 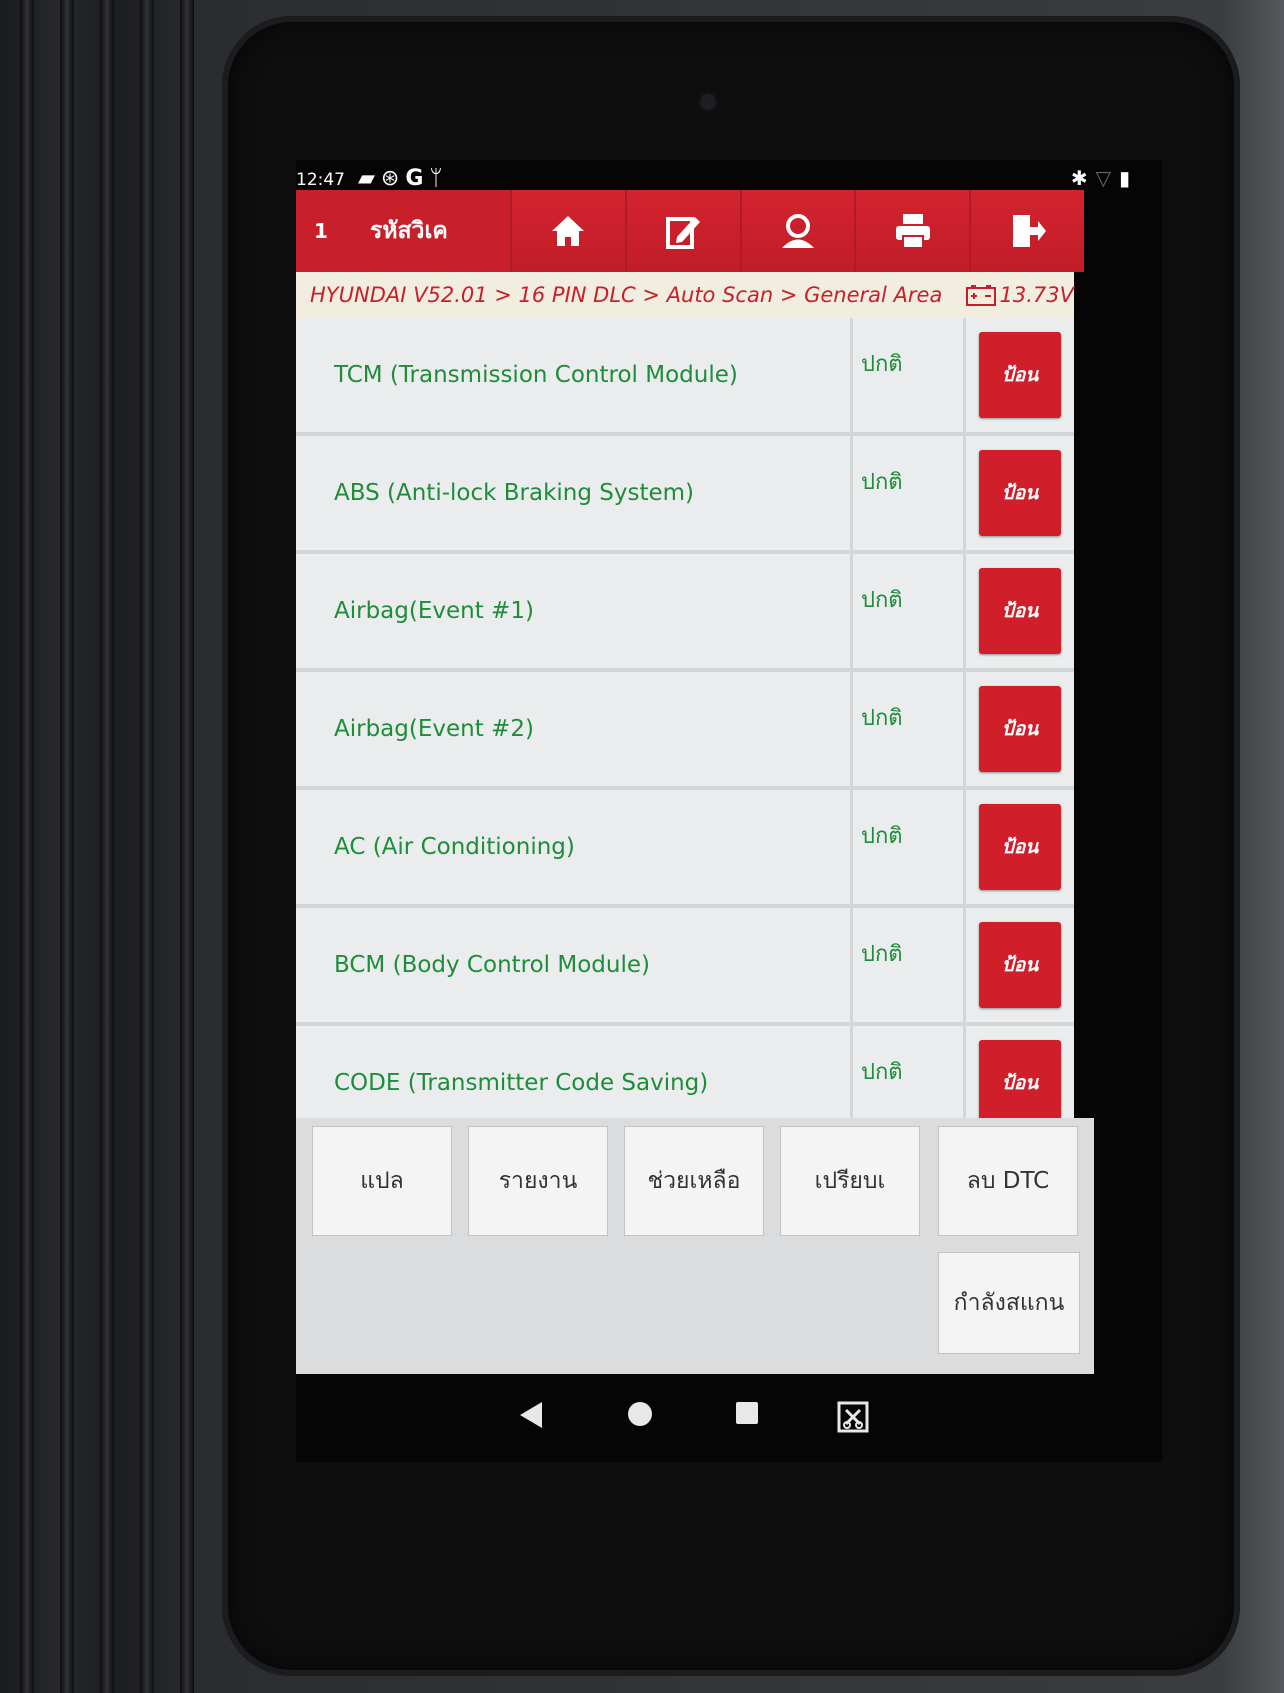 I want to click on user-button, so click(x=797, y=231).